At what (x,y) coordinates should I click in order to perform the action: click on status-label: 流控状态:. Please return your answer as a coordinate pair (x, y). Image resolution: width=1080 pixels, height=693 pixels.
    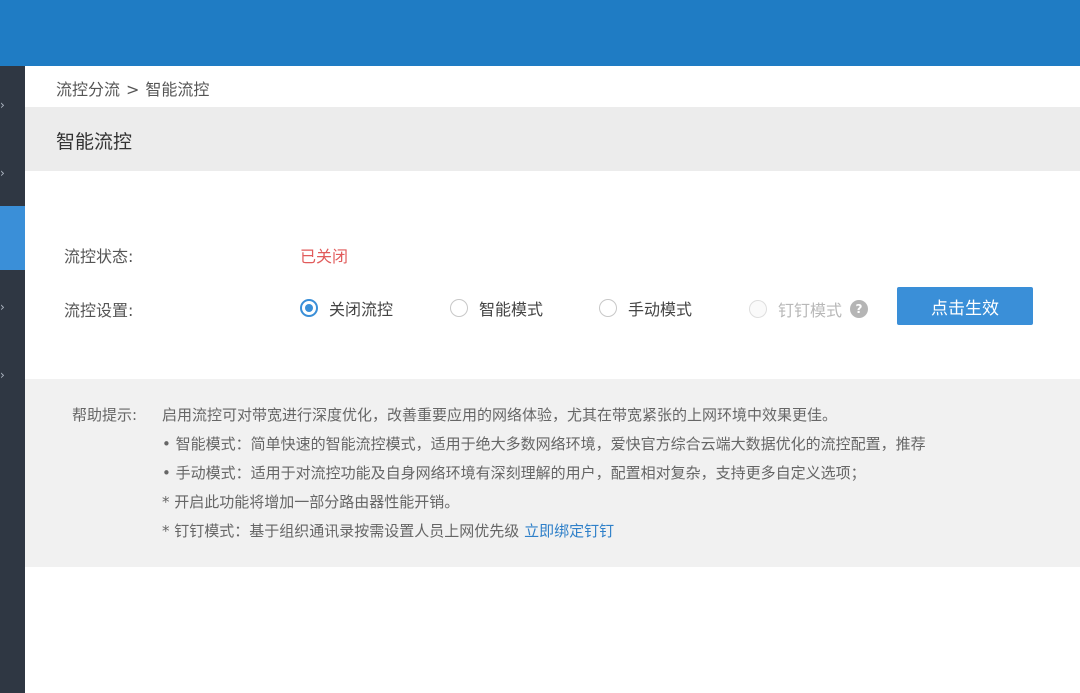
    Looking at the image, I should click on (99, 256).